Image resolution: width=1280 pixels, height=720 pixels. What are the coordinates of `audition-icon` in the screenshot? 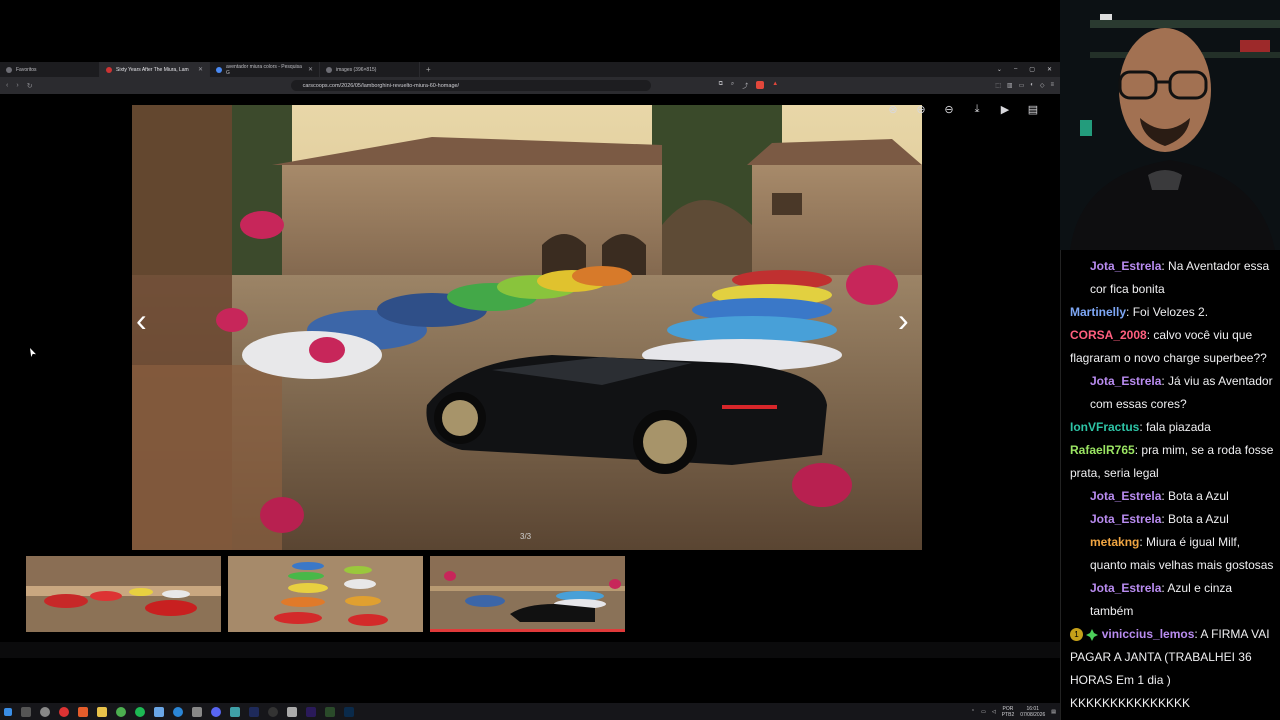 It's located at (254, 711).